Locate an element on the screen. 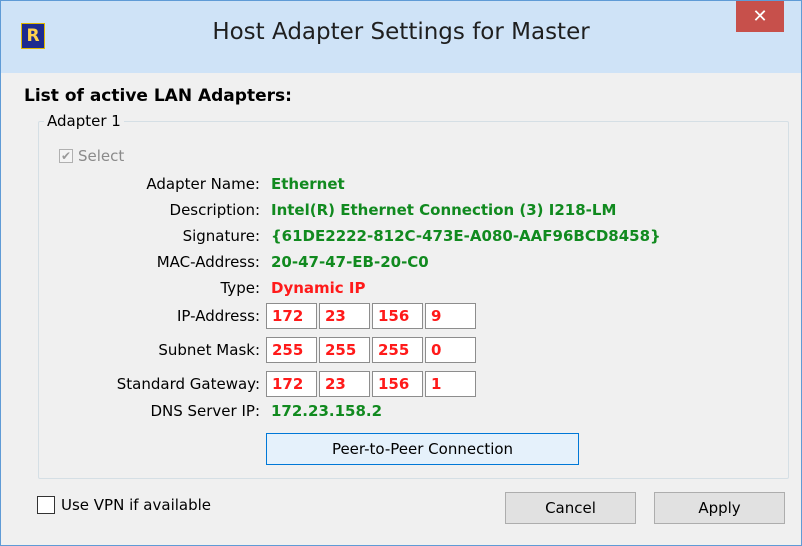  description-value: Intel(R) Ethernet Connection (3) I218-LM is located at coordinates (444, 210).